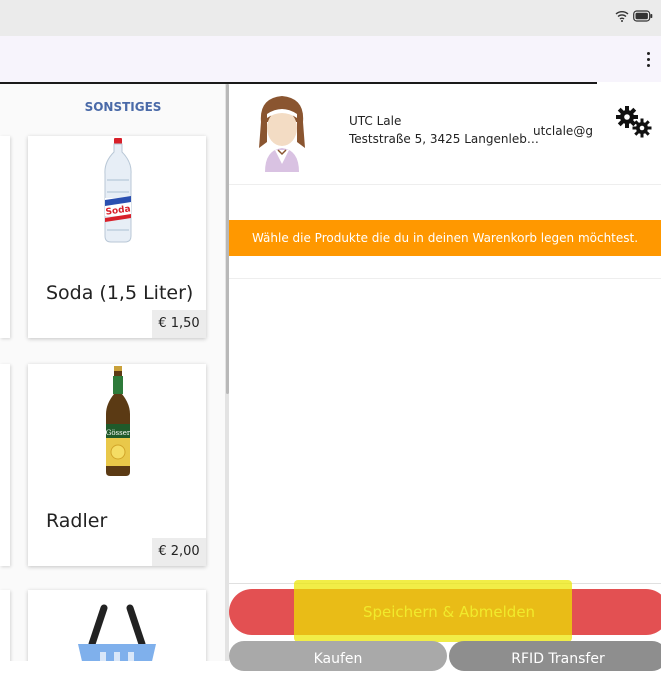 This screenshot has height=677, width=661. What do you see at coordinates (445, 612) in the screenshot?
I see `save-logout-button: Speichern & Abmelden` at bounding box center [445, 612].